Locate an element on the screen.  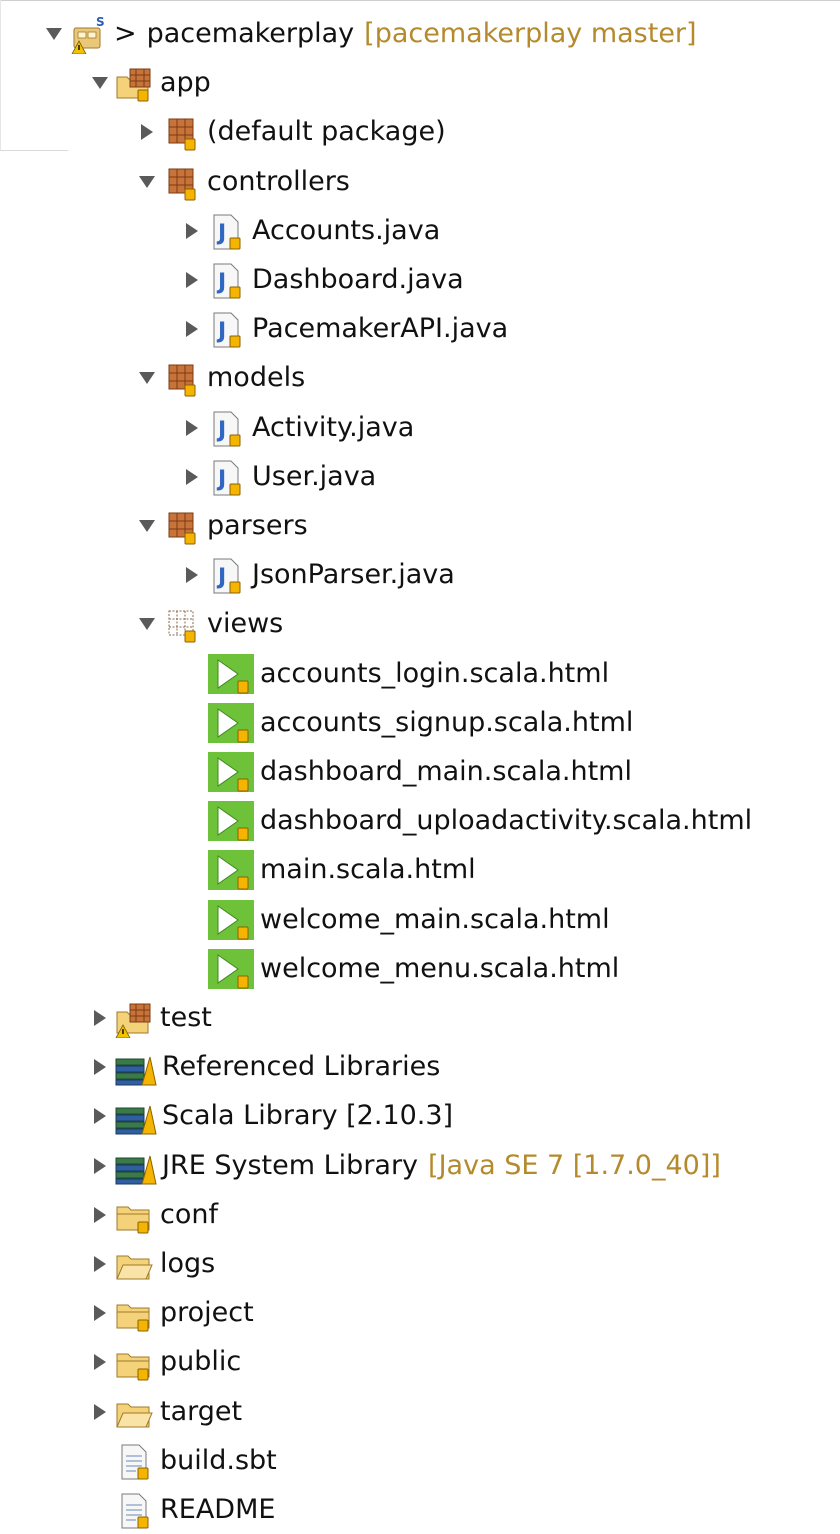
java-file-icon: J is located at coordinates (226, 477).